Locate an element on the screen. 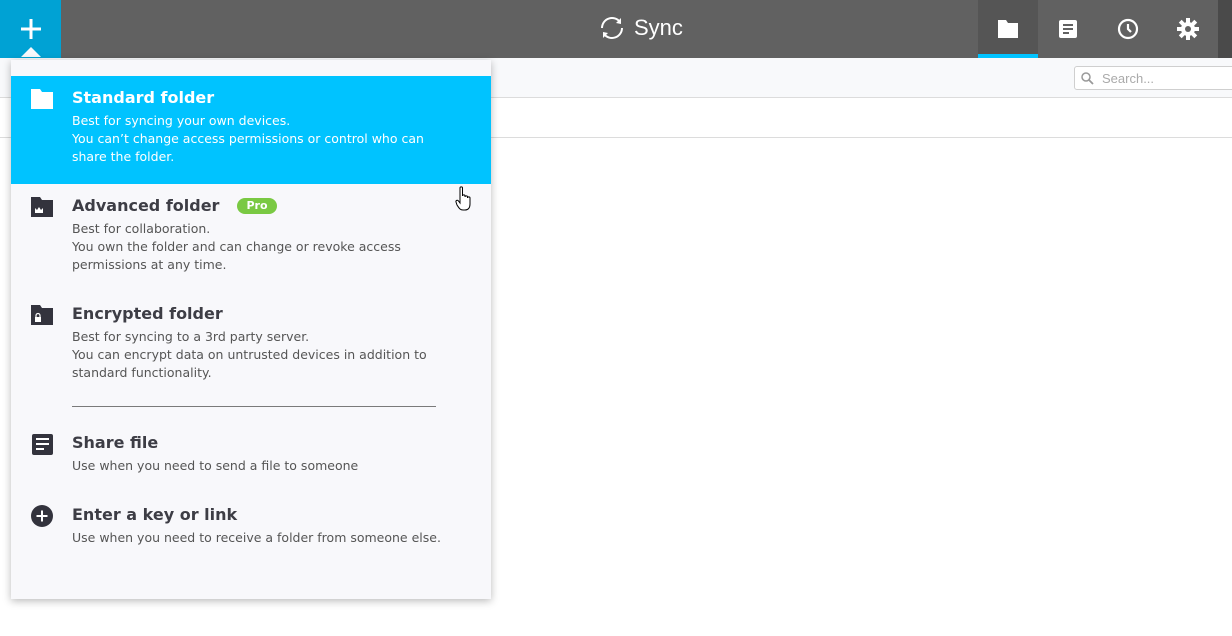  search-input is located at coordinates (1162, 78).